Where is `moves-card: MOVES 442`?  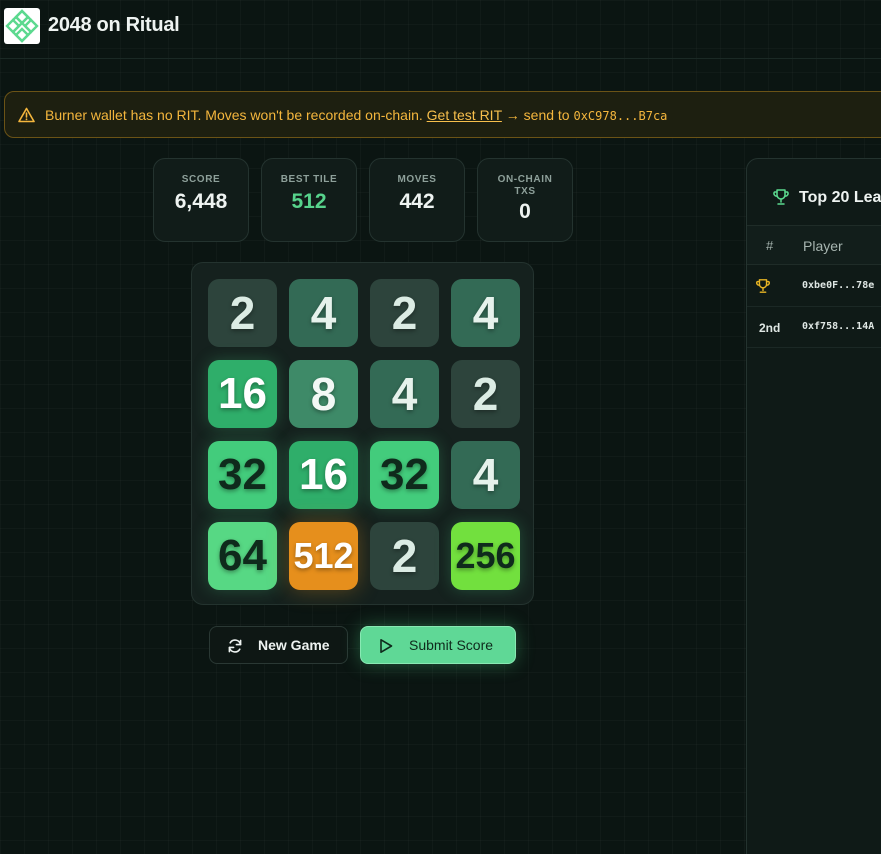 moves-card: MOVES 442 is located at coordinates (417, 200).